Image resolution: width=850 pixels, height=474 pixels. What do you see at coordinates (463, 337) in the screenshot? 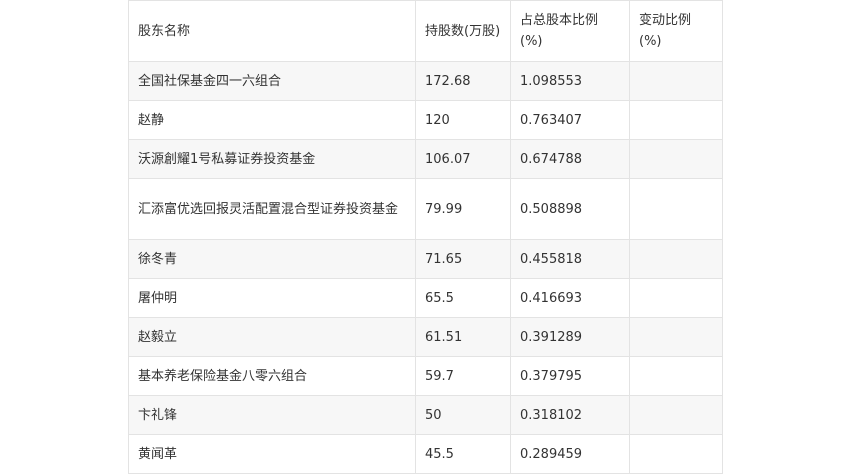
I see `cell-shares: 61.51` at bounding box center [463, 337].